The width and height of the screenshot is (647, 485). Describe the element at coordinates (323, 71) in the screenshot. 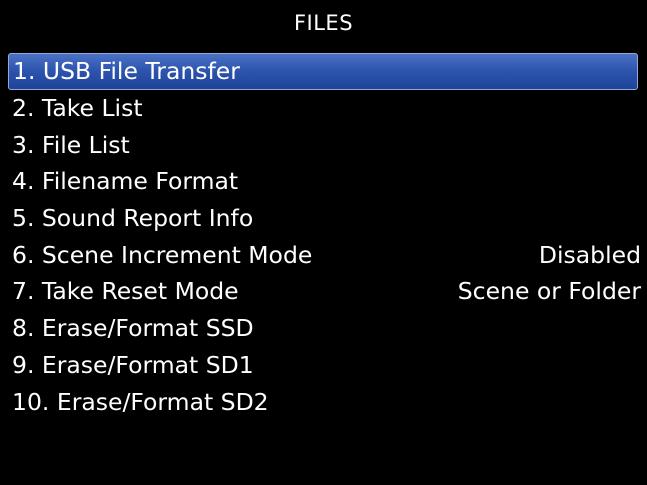

I see `menu-item-usb-file-transfer: 1. USB File Transfer` at that location.